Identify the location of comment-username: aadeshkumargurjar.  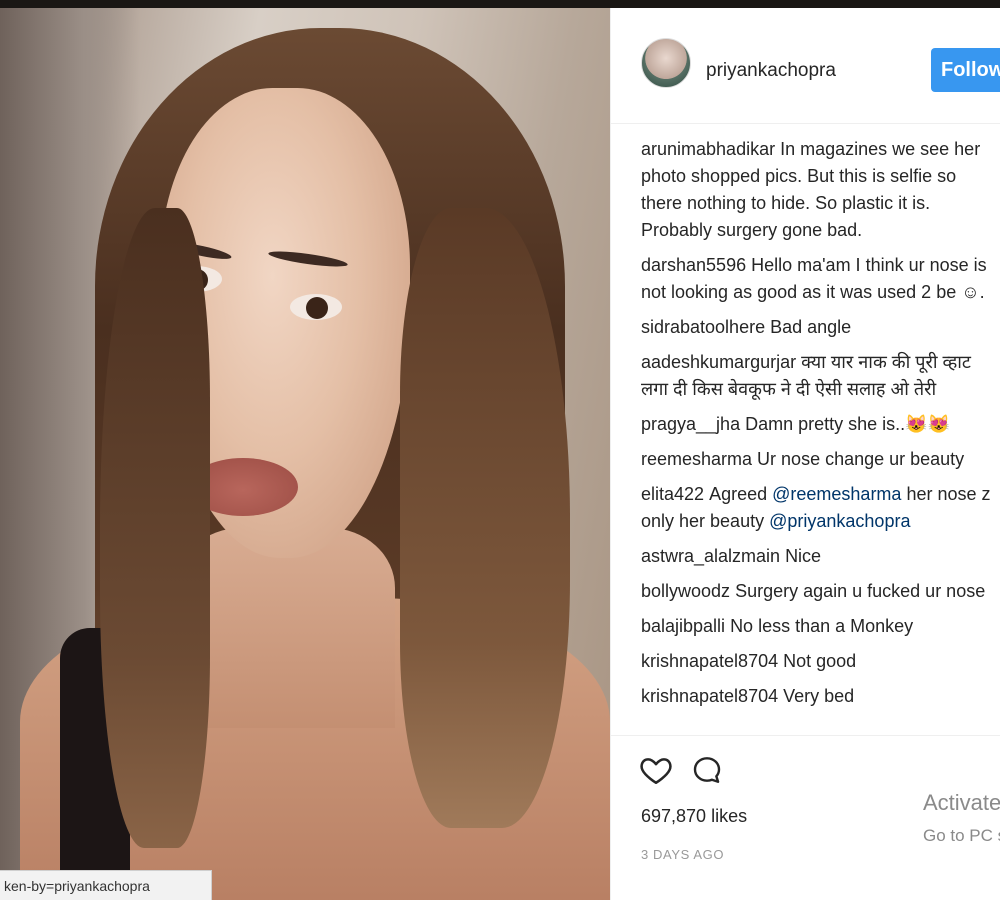
(718, 362).